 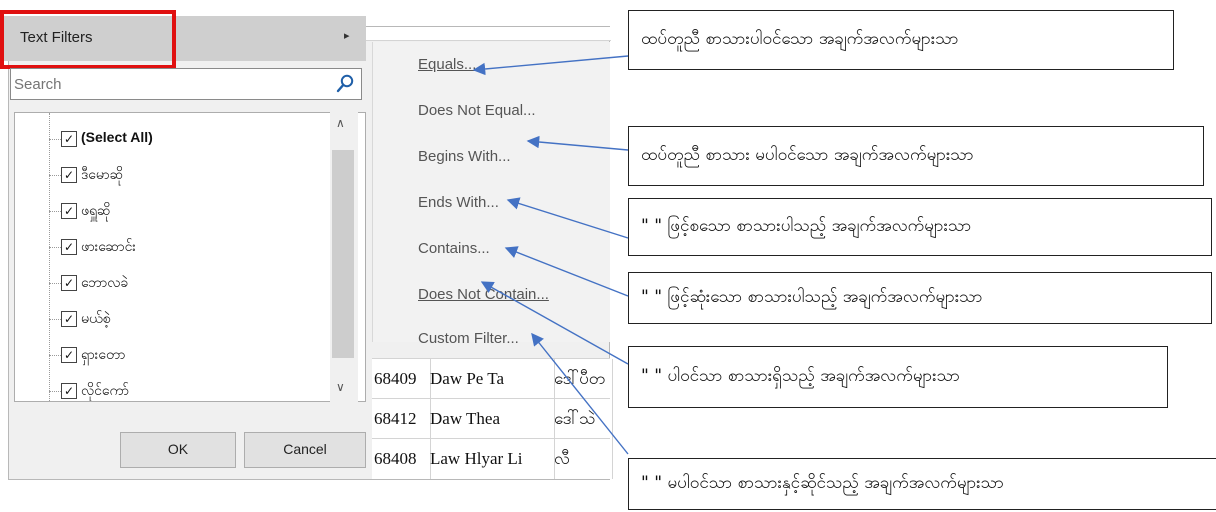 What do you see at coordinates (577, 143) in the screenshot?
I see `arrow-does-not-equal` at bounding box center [577, 143].